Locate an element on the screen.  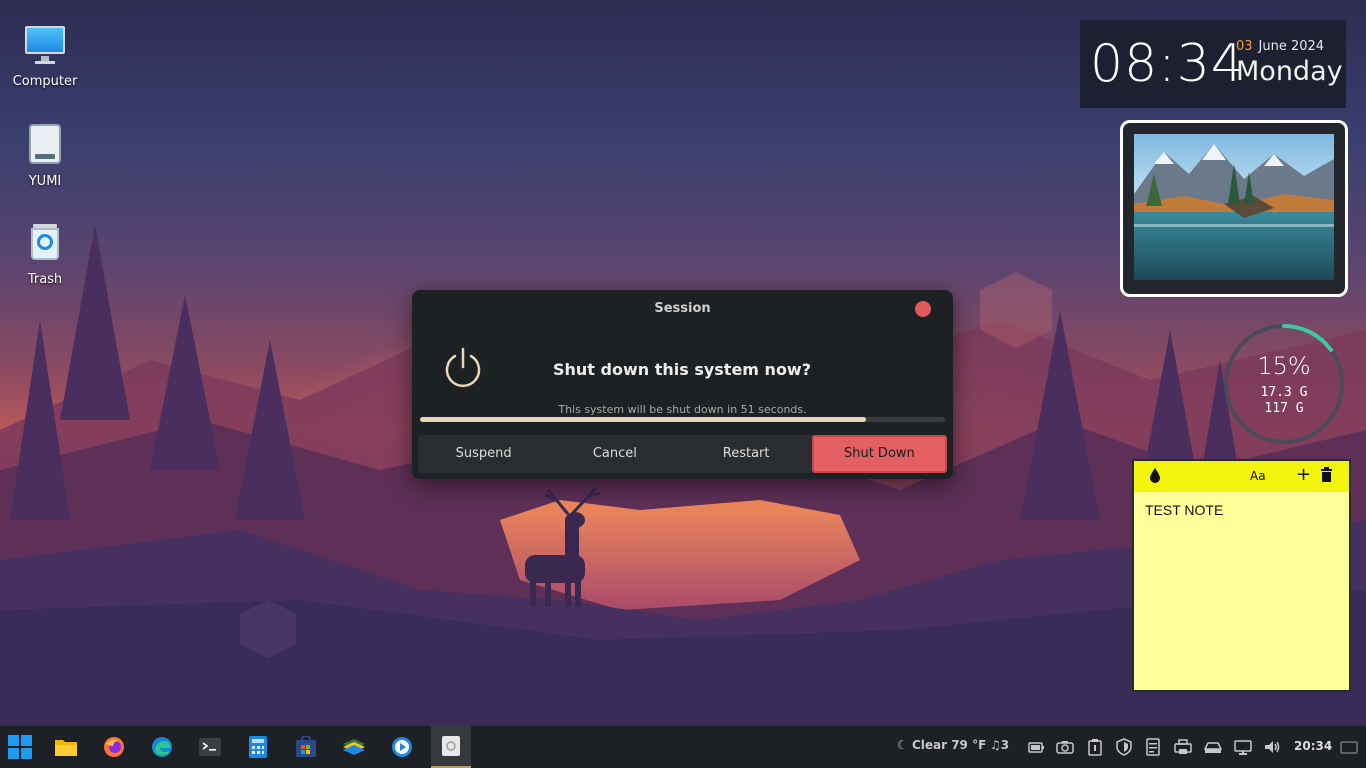
disk-usage-ring is located at coordinates (1284, 384).